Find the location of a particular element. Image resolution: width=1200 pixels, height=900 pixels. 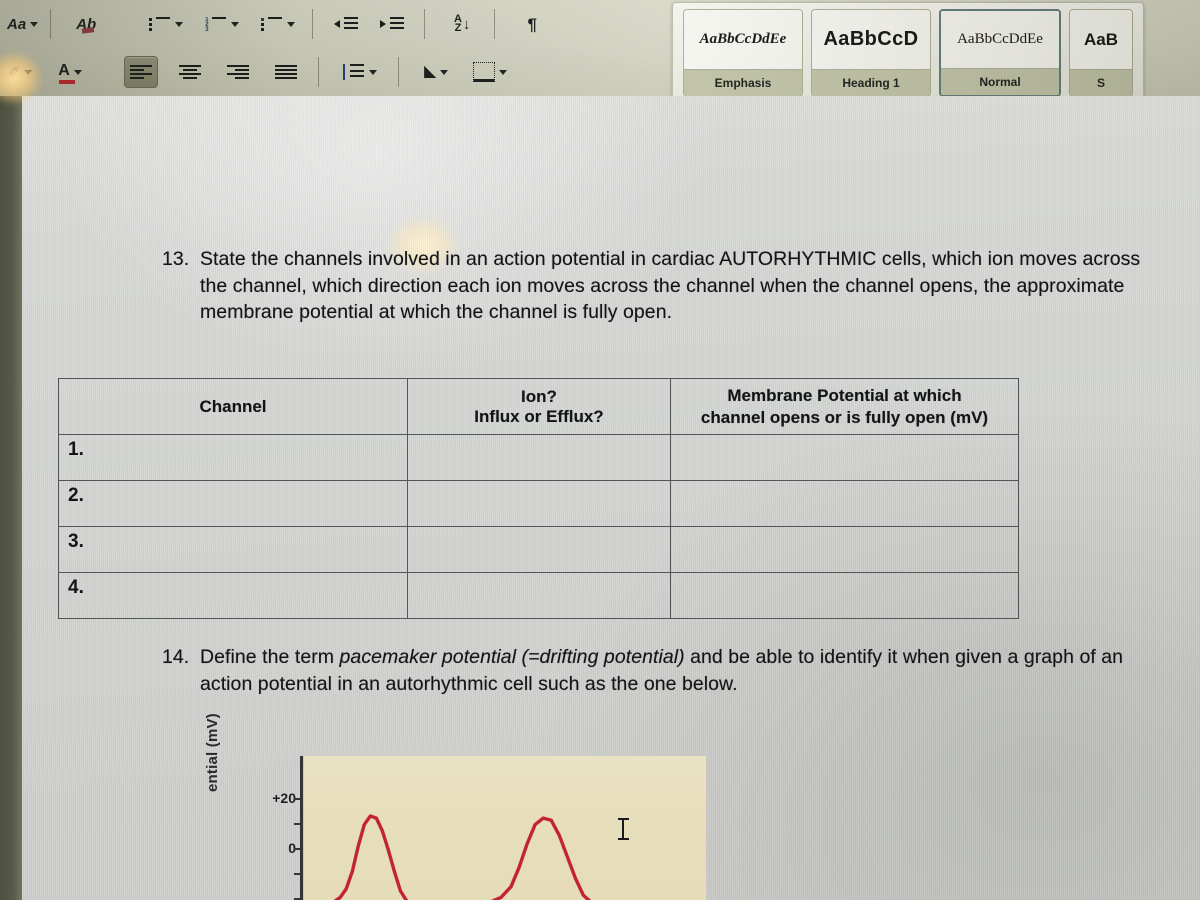

table-row: 4. is located at coordinates (538, 595).